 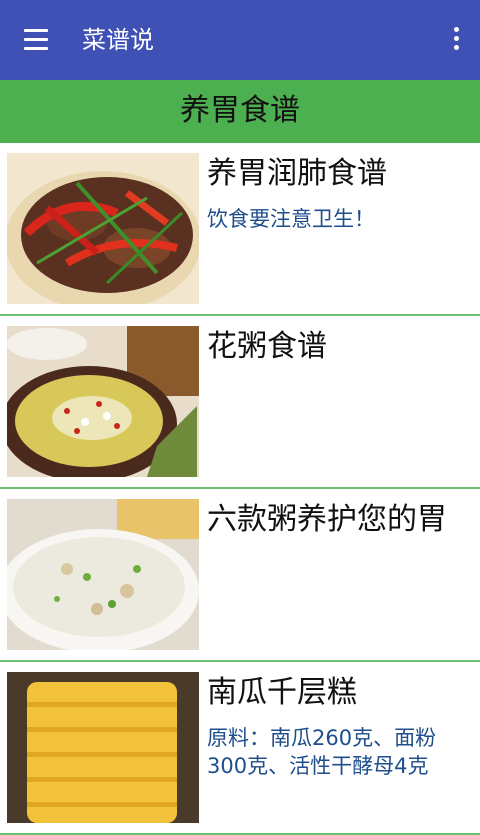 I want to click on section-header: 养胃食谱, so click(x=240, y=111).